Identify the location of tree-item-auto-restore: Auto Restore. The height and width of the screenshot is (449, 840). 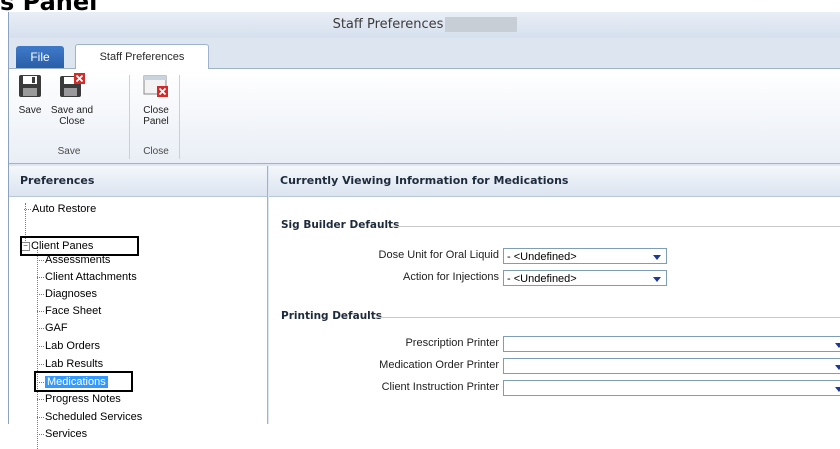
(60, 209).